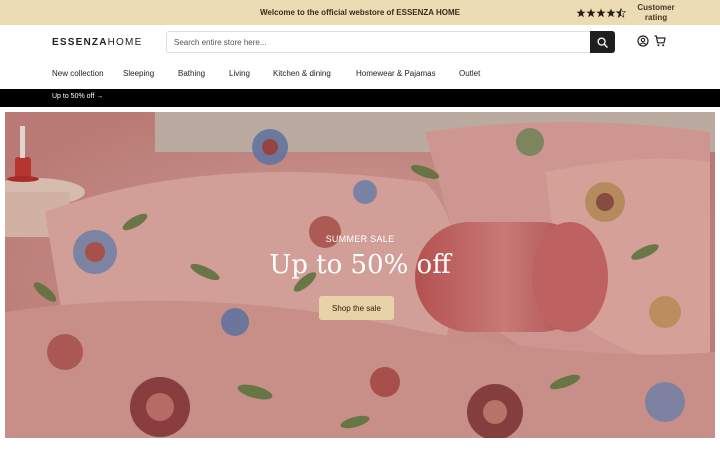  What do you see at coordinates (239, 73) in the screenshot?
I see `nav-living: Living` at bounding box center [239, 73].